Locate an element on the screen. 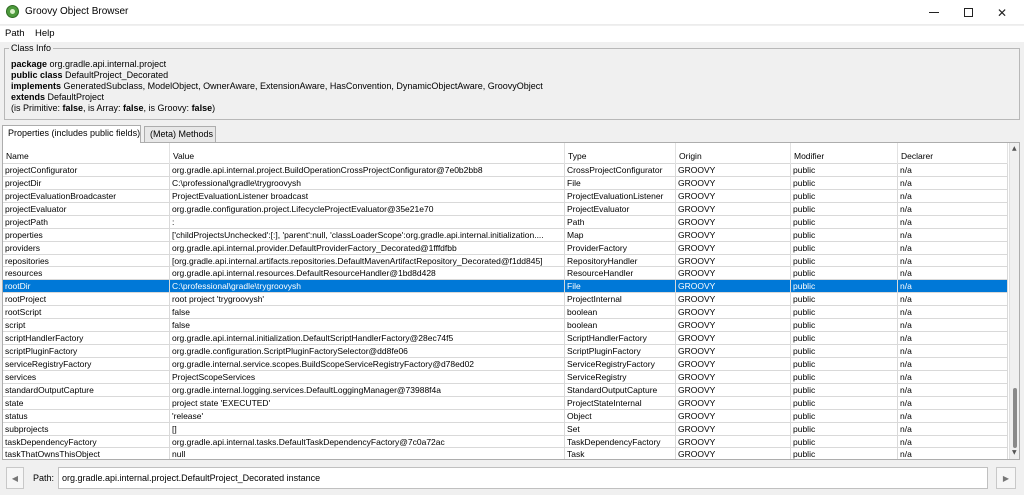 The image size is (1024, 495). table-row: status'release' Object GROOVY public n/a is located at coordinates (505, 416).